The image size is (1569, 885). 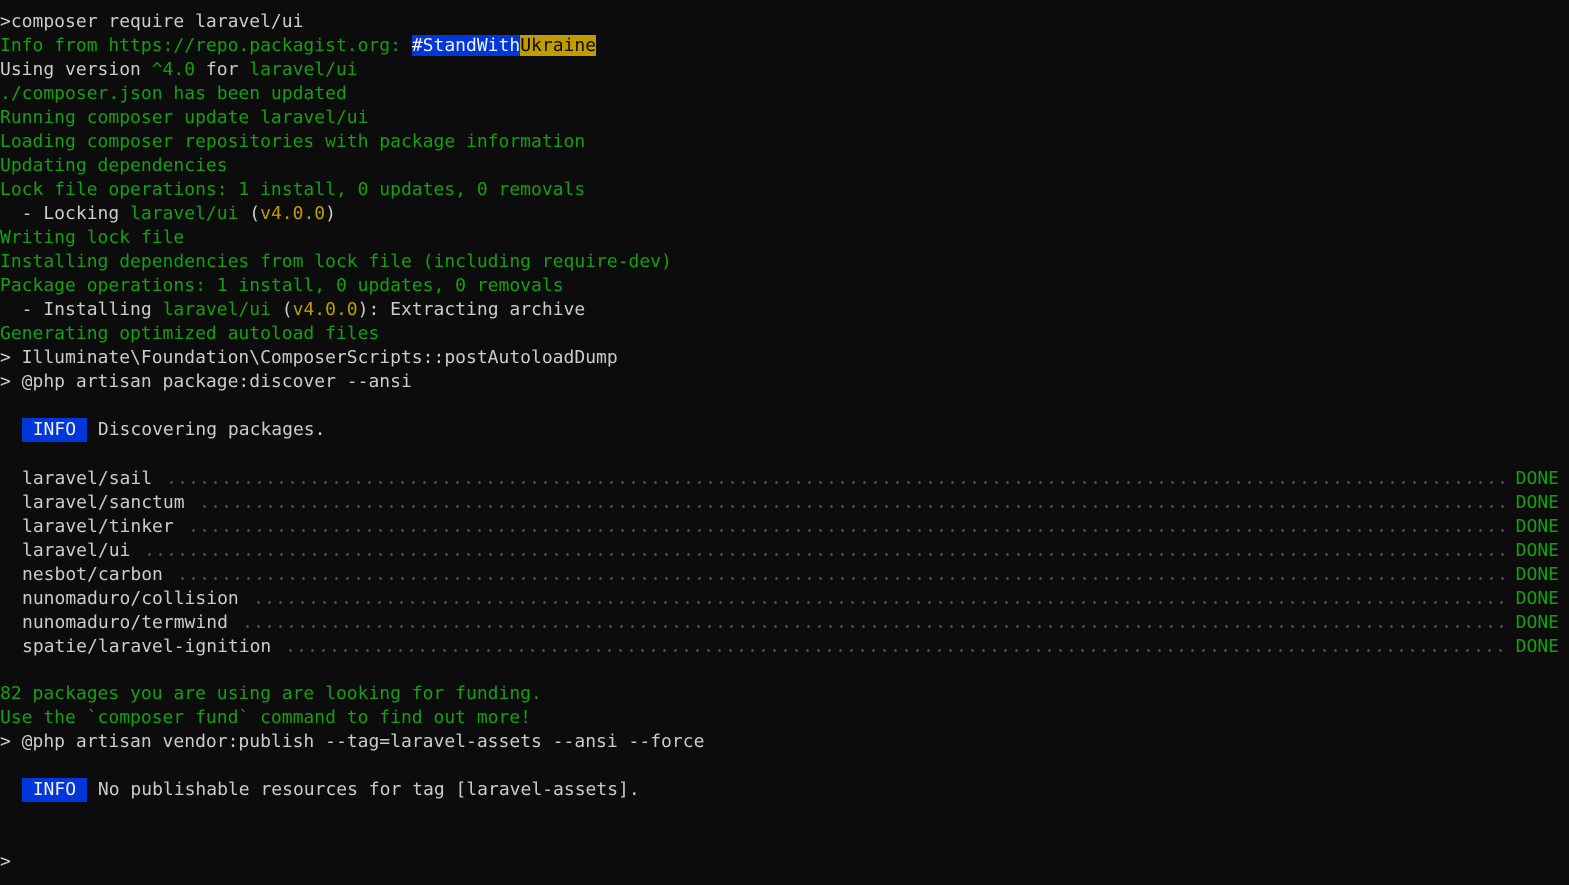 What do you see at coordinates (216, 309) in the screenshot?
I see `installing-package: laravel/ui` at bounding box center [216, 309].